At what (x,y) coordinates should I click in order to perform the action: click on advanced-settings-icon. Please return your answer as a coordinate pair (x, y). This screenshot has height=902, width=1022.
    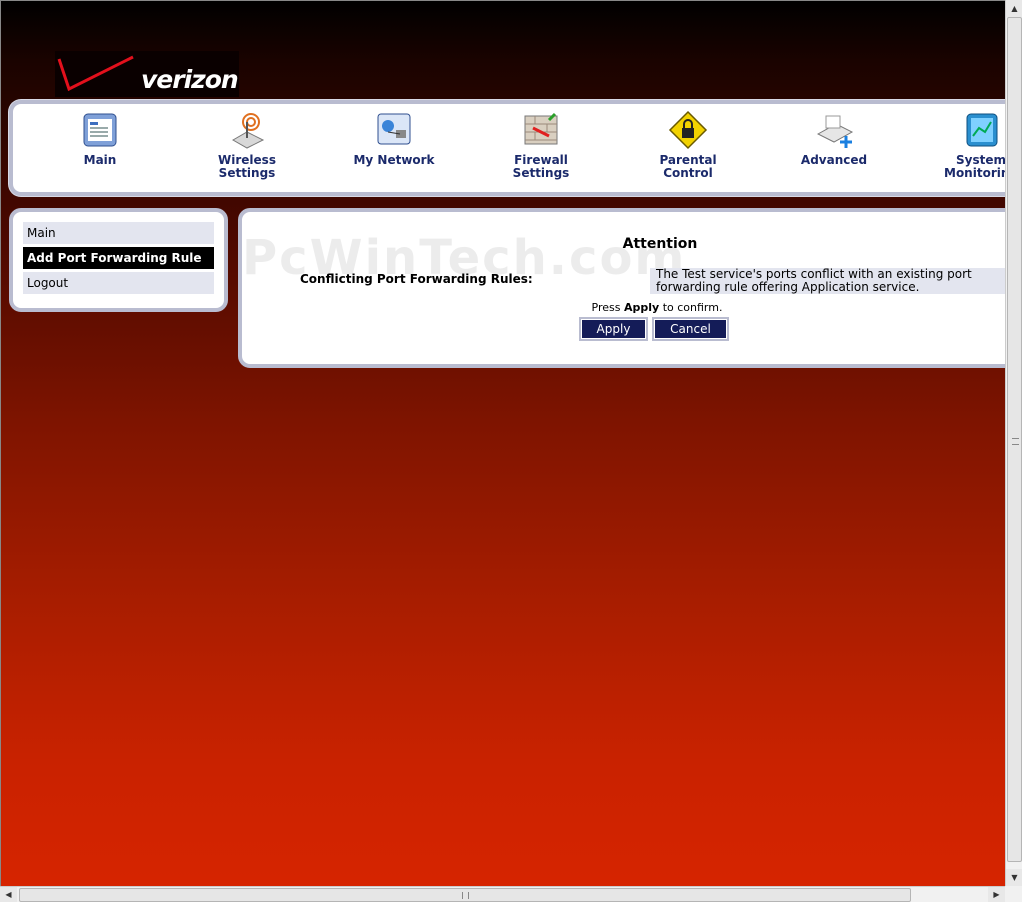
    Looking at the image, I should click on (835, 131).